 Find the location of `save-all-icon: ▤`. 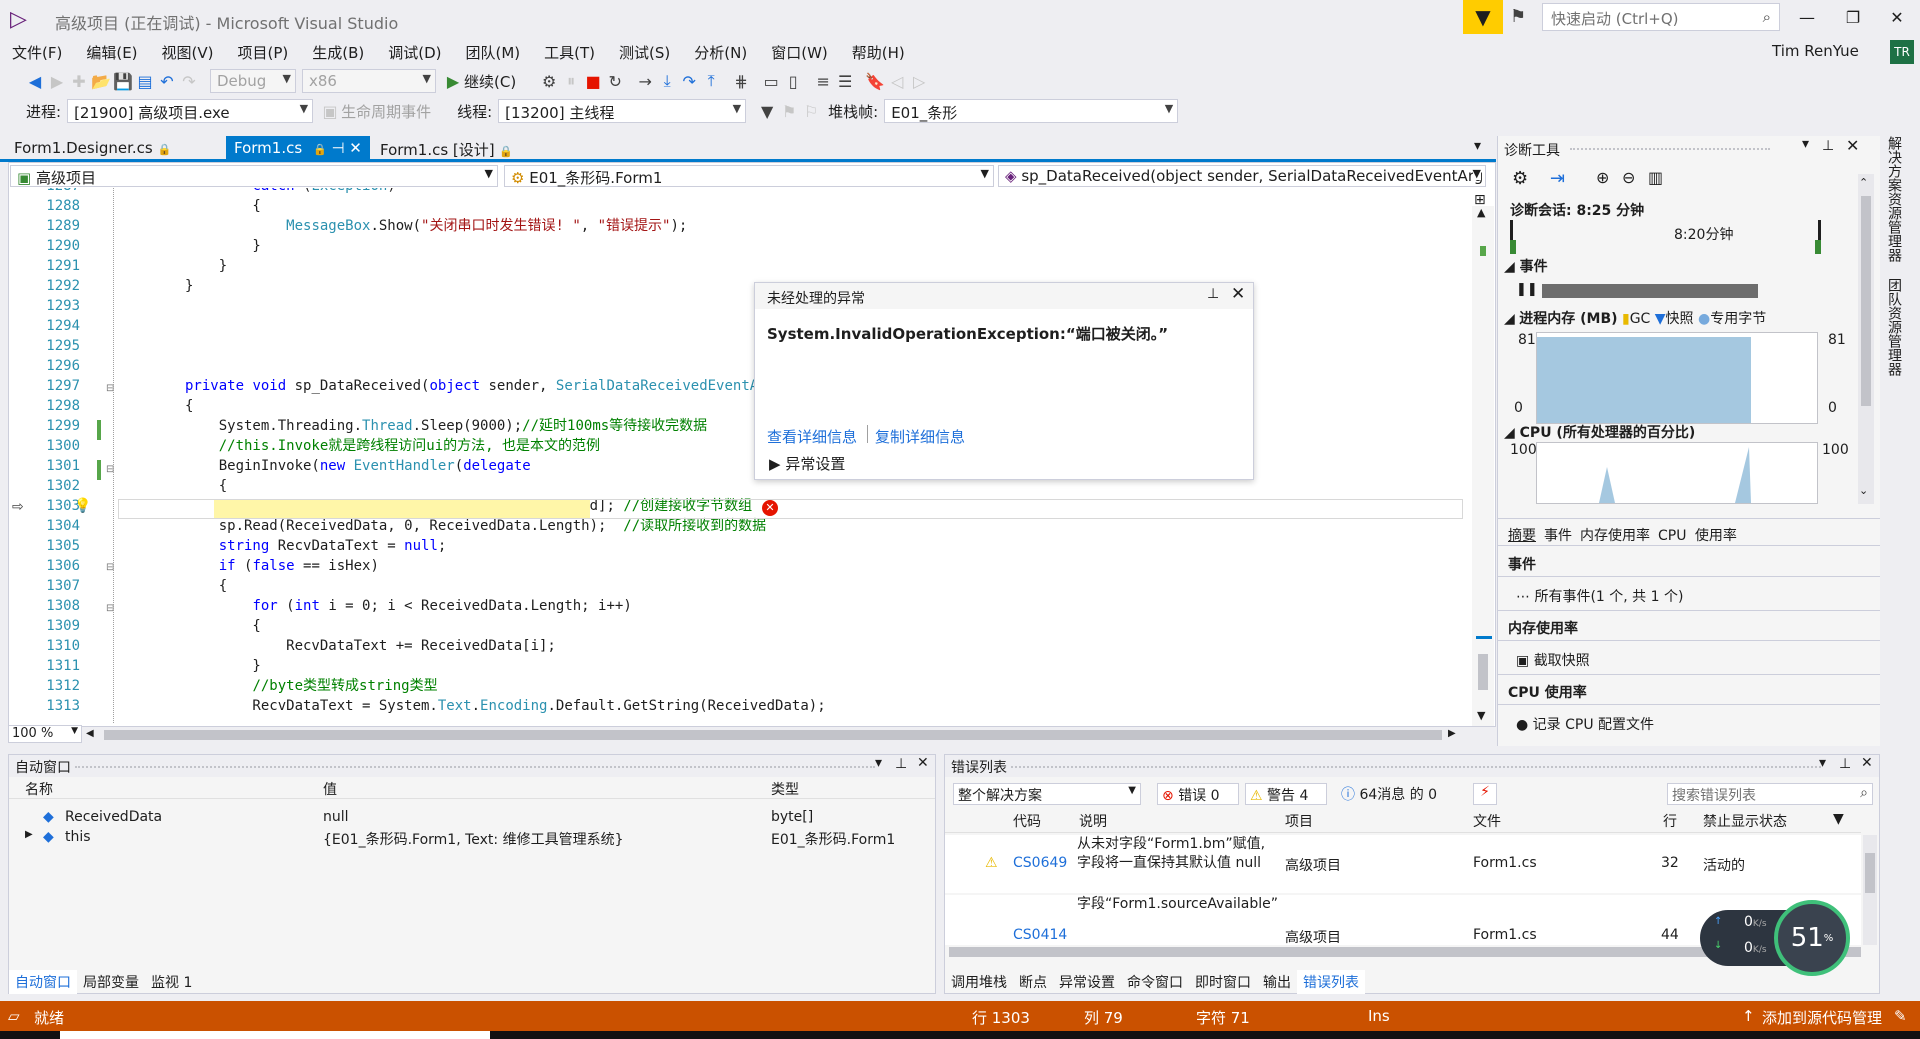

save-all-icon: ▤ is located at coordinates (145, 81).